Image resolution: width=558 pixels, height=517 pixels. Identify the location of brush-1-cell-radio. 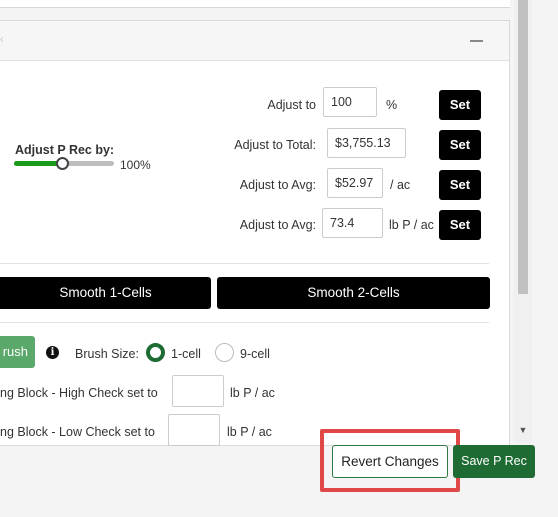
(155, 352).